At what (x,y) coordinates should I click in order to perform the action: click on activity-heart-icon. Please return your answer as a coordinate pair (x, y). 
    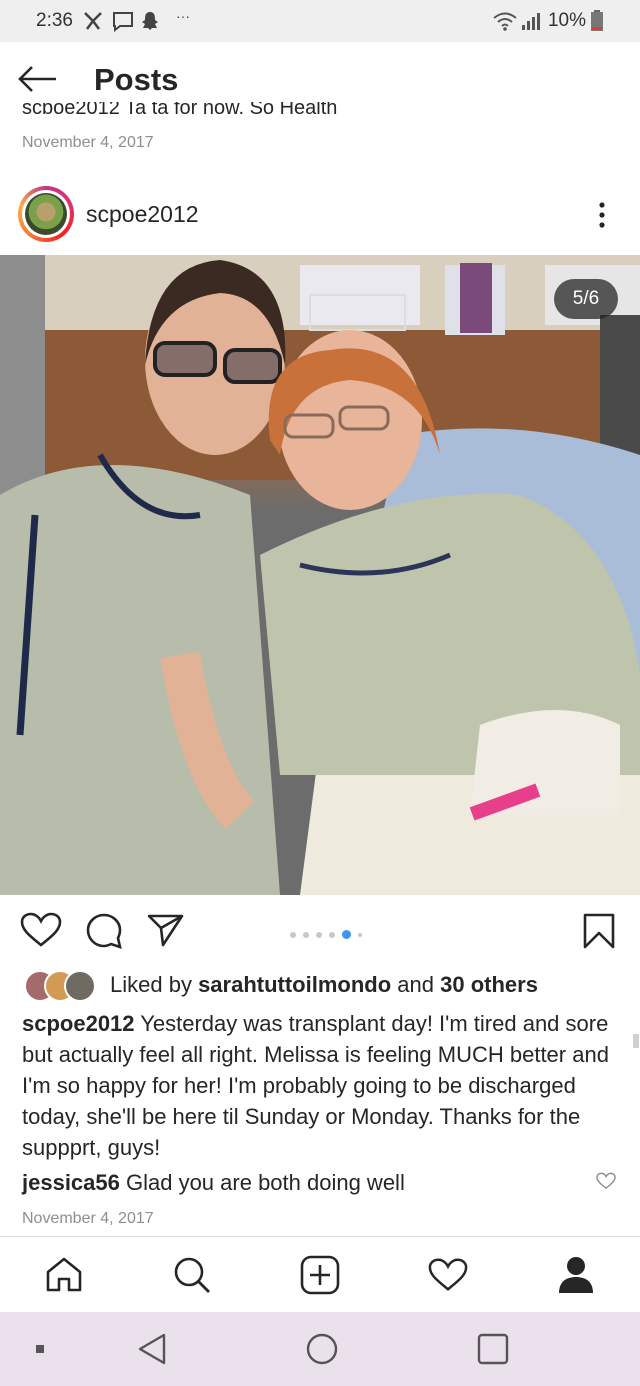
    Looking at the image, I should click on (448, 1275).